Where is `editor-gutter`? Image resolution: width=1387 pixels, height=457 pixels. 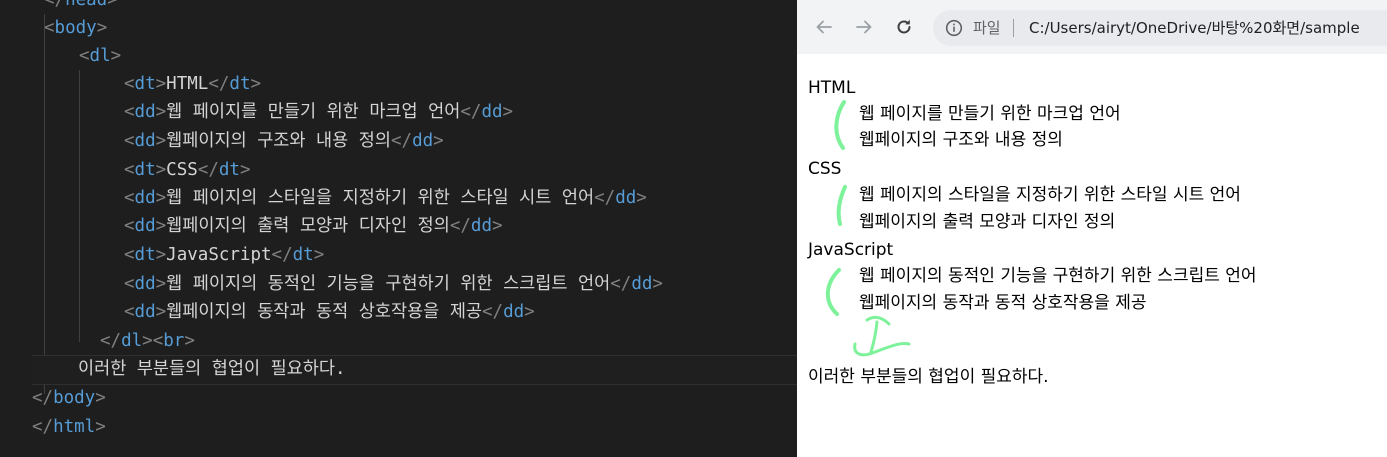
editor-gutter is located at coordinates (16, 228).